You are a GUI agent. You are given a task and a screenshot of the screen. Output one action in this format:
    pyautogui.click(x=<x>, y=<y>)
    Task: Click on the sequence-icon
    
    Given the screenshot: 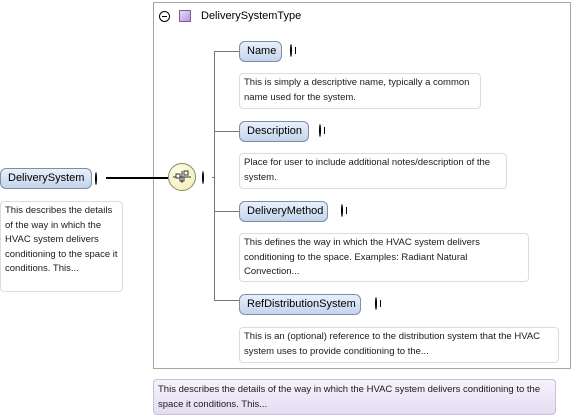 What is the action you would take?
    pyautogui.click(x=182, y=176)
    